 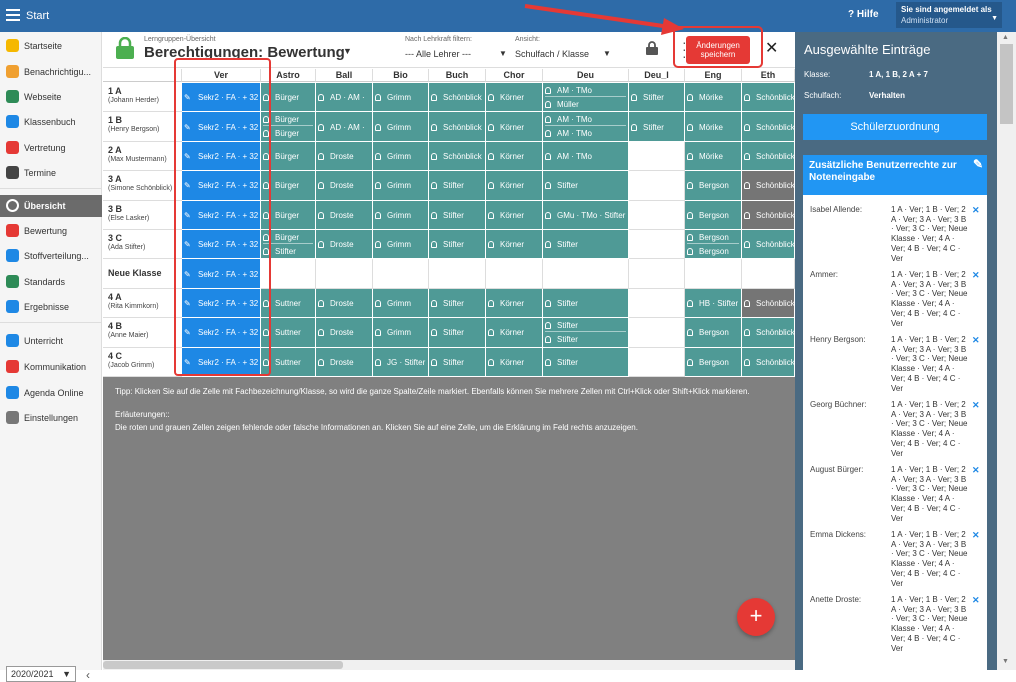 What do you see at coordinates (756, 617) in the screenshot?
I see `add-button: +` at bounding box center [756, 617].